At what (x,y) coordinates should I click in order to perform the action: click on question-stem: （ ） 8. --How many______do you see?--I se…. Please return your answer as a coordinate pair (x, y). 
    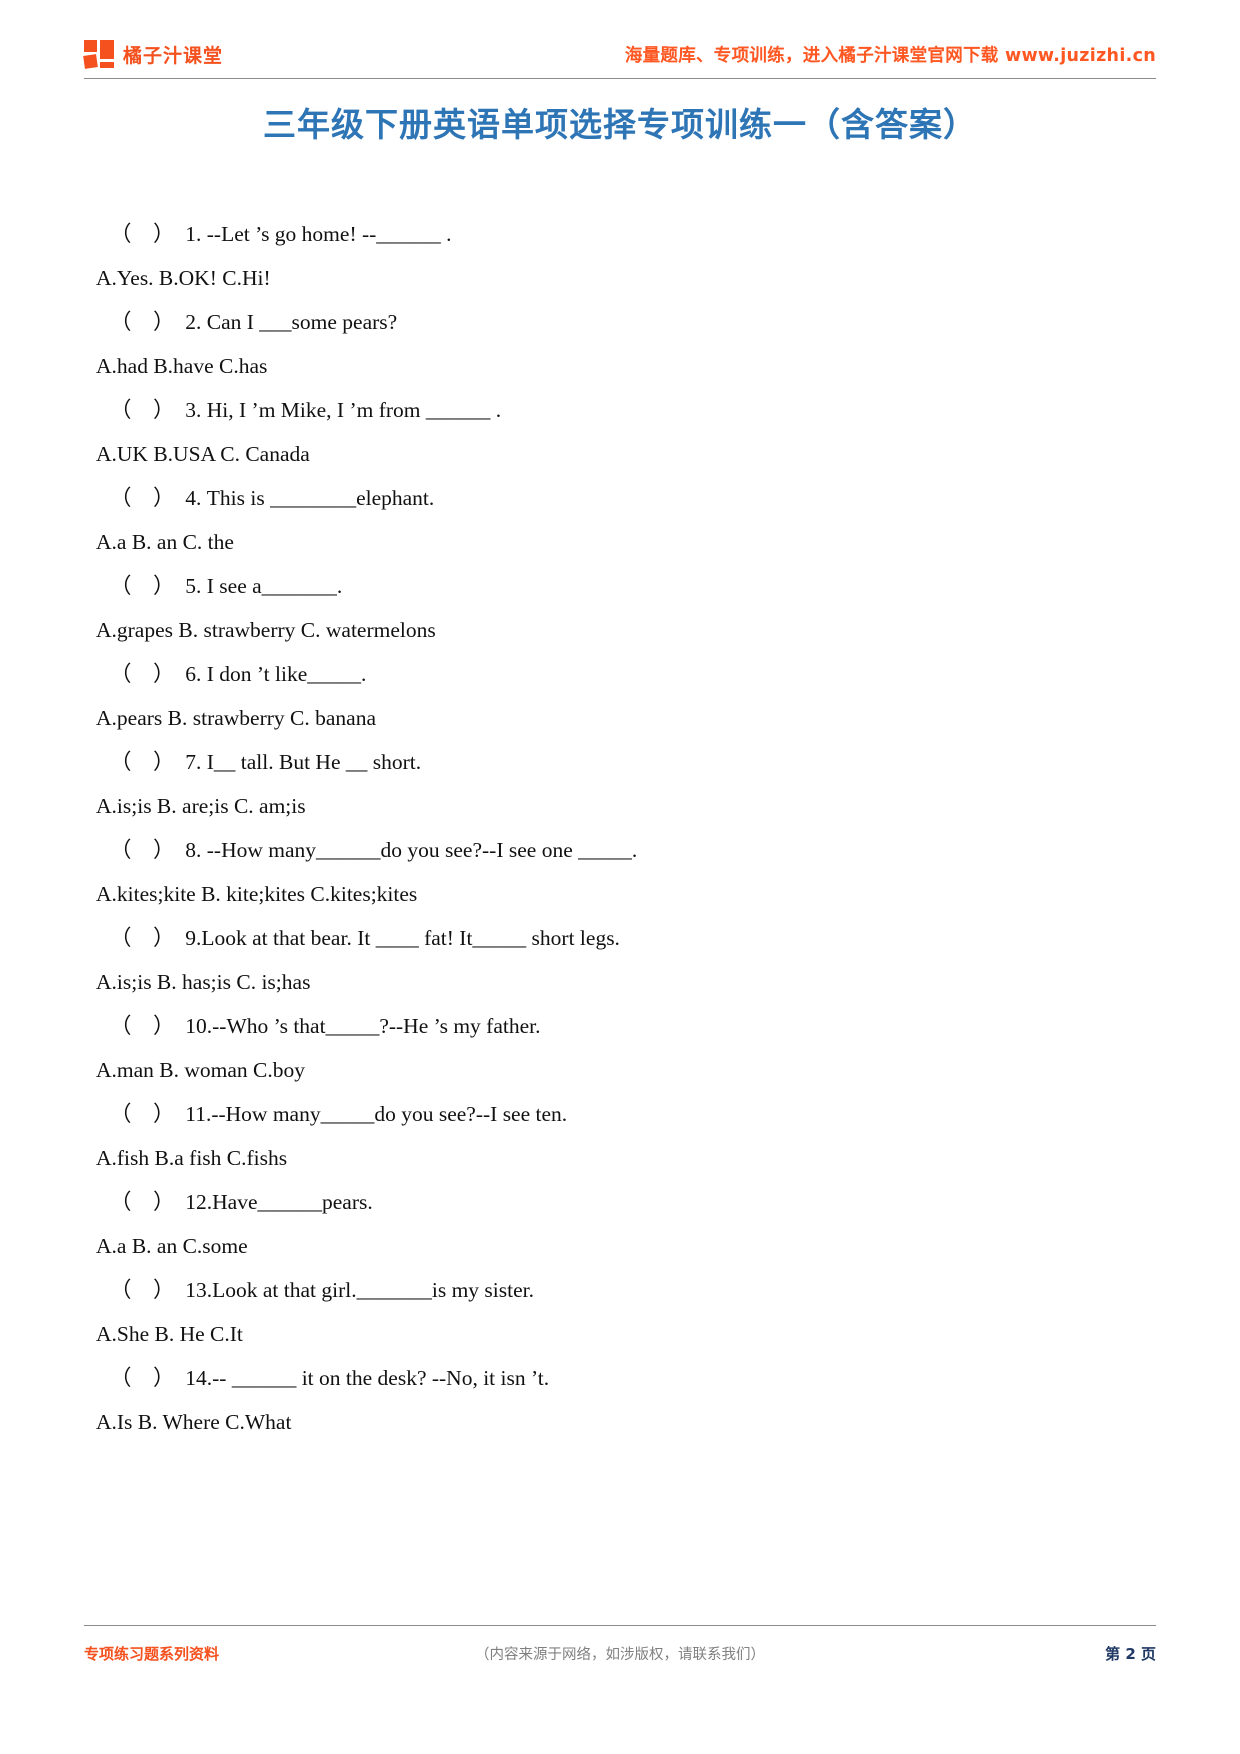
    Looking at the image, I should click on (374, 850).